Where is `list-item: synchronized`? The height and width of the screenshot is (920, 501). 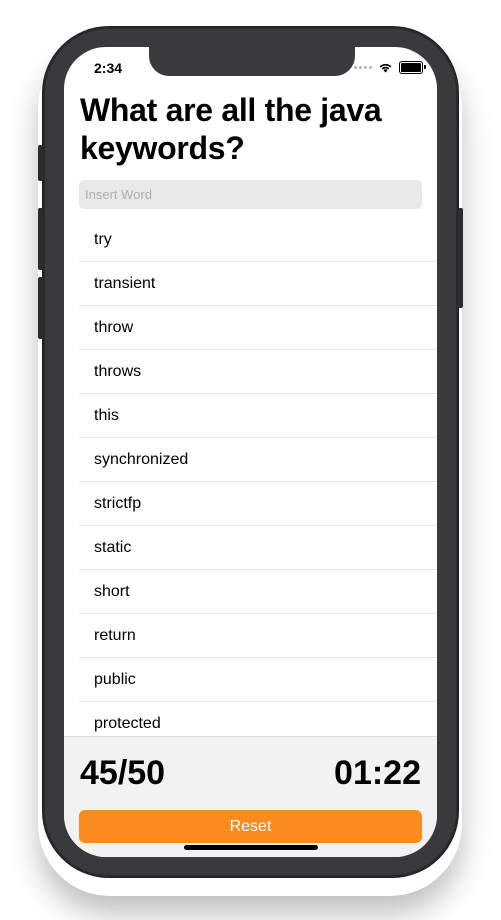
list-item: synchronized is located at coordinates (258, 460).